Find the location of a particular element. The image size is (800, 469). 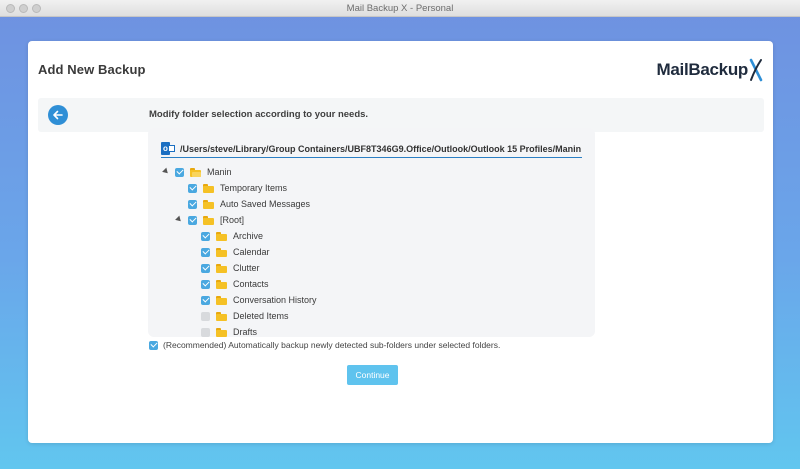

tree-item-label: Deleted Items is located at coordinates (261, 316).